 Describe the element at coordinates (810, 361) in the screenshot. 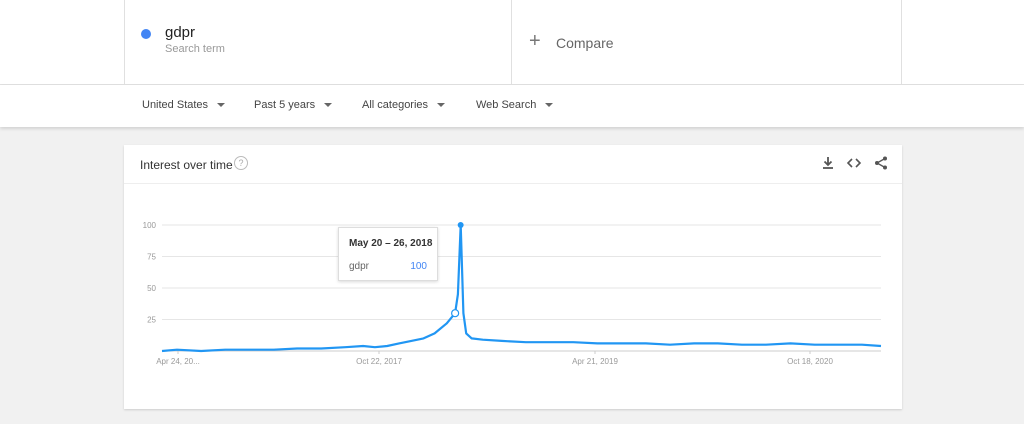

I see `x-tick-label: Oct 18, 2020` at that location.